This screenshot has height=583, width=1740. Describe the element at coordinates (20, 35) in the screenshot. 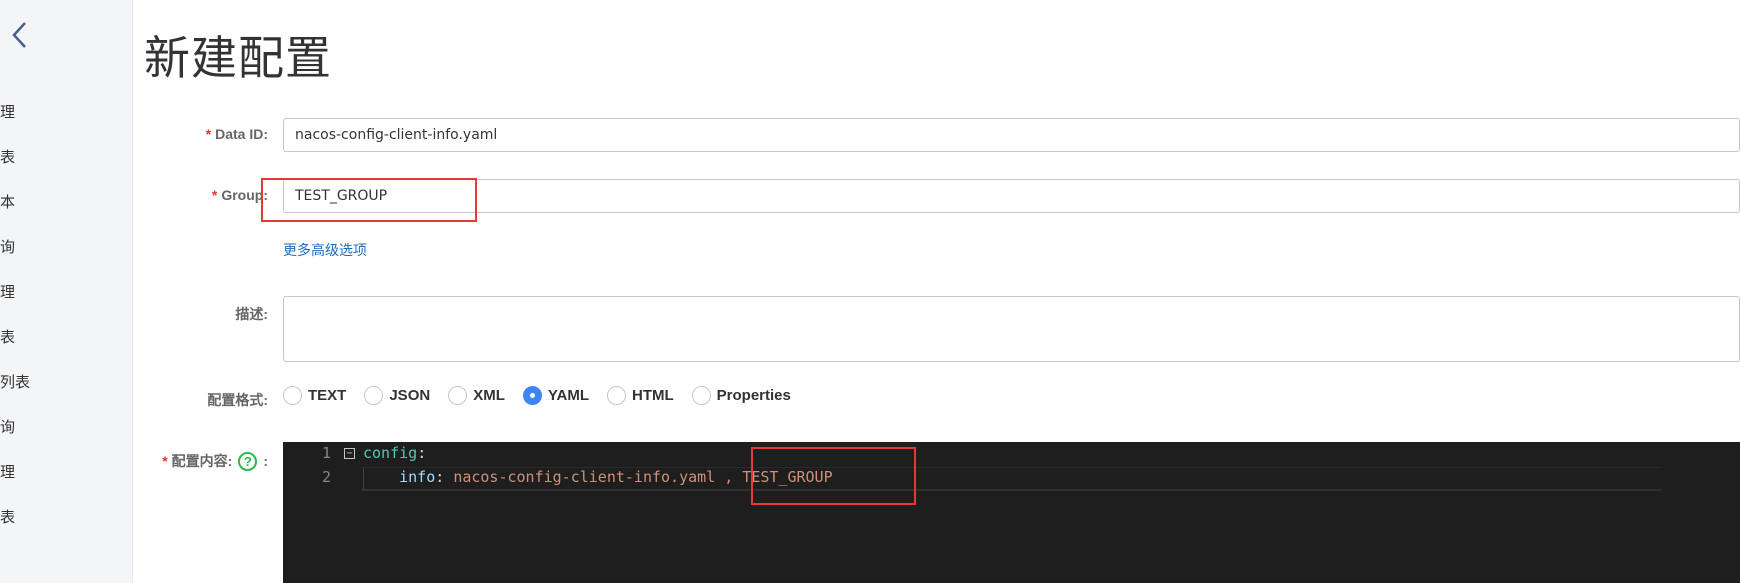

I see `back-arrow-icon` at that location.